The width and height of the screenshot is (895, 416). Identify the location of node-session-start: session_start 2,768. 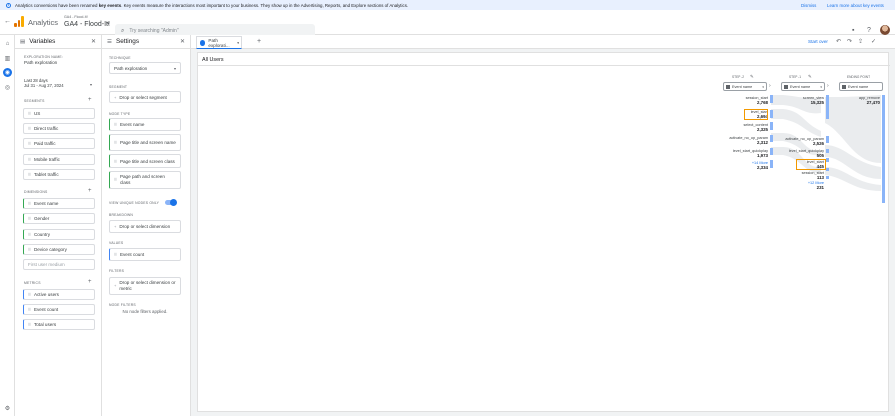
(738, 100).